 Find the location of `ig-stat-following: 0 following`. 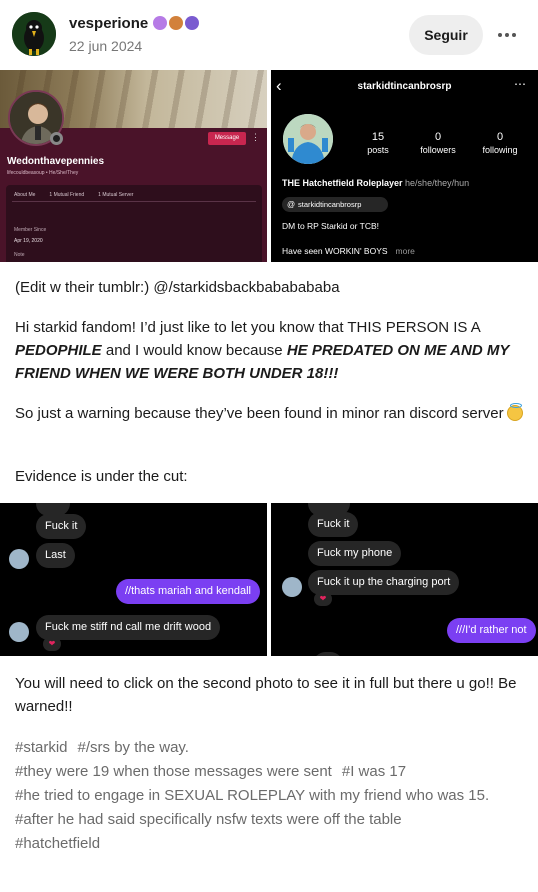

ig-stat-following: 0 following is located at coordinates (500, 143).